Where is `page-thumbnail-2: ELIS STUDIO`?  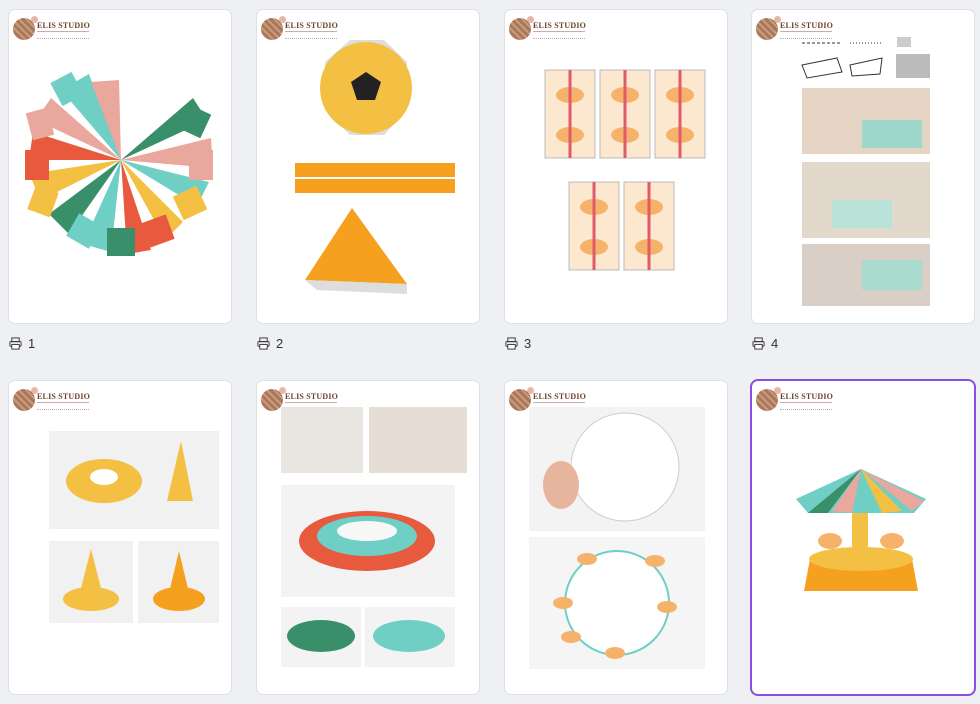
page-thumbnail-2: ELIS STUDIO is located at coordinates (368, 166).